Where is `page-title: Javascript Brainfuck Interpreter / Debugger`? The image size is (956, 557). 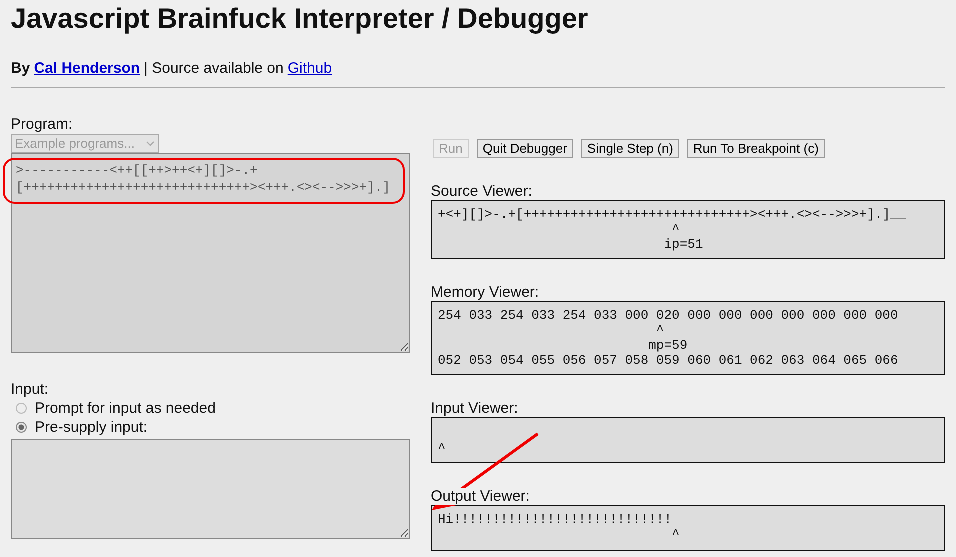
page-title: Javascript Brainfuck Interpreter / Debugger is located at coordinates (300, 19).